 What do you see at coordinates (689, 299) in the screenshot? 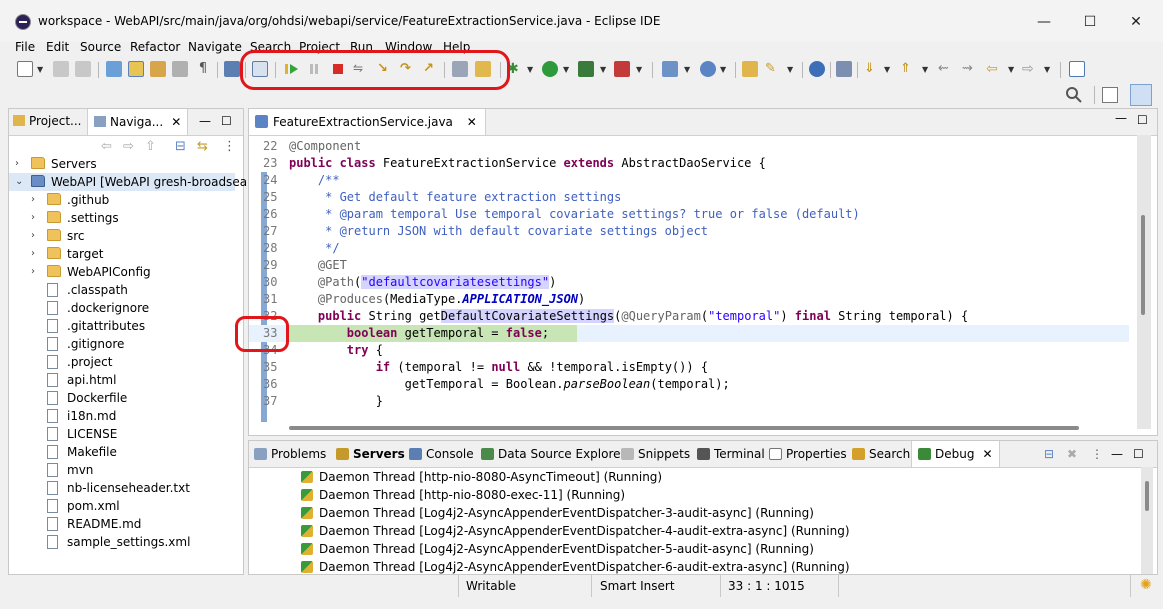
I see `code-line: 31 @Produces(MediaType.APPLICATION_JSON)` at bounding box center [689, 299].